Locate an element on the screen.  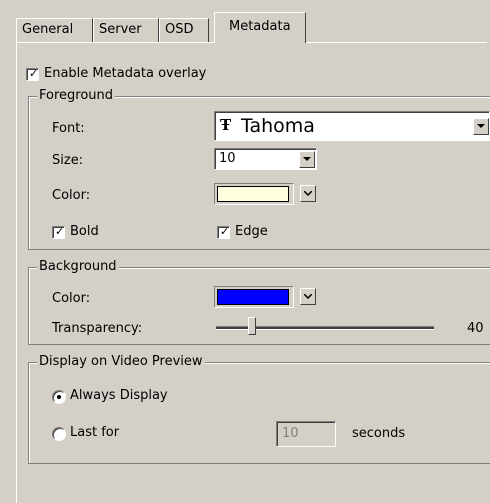
tab-server-label: Server is located at coordinates (120, 29).